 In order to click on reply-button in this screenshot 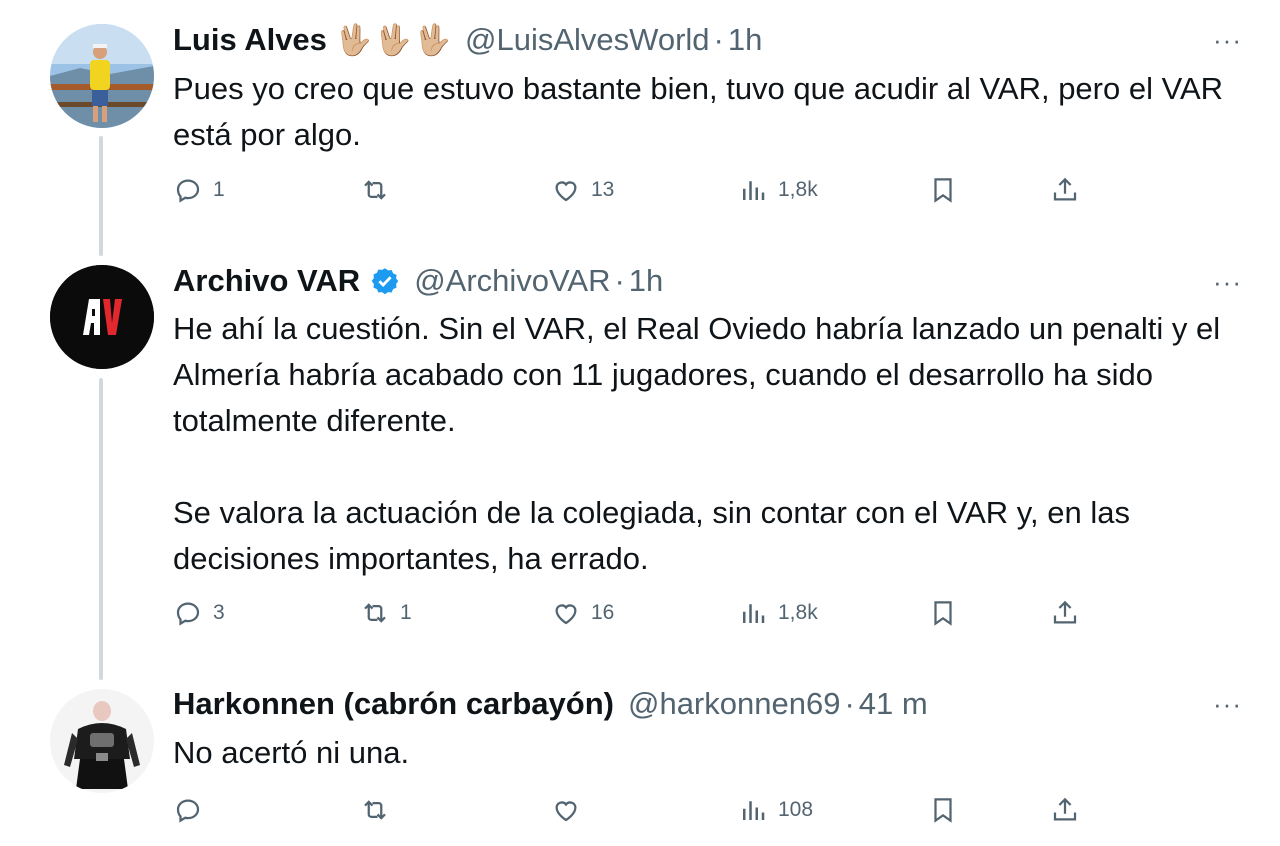, I will do `click(193, 810)`.